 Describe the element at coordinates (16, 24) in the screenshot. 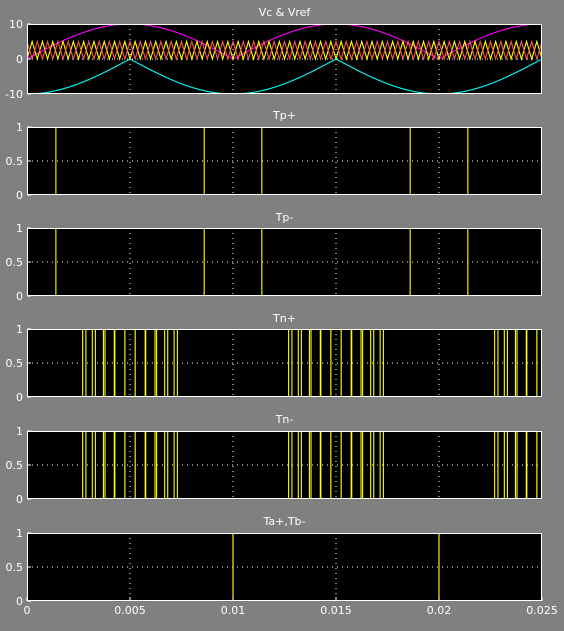

I see `y-tick-label: 10` at that location.